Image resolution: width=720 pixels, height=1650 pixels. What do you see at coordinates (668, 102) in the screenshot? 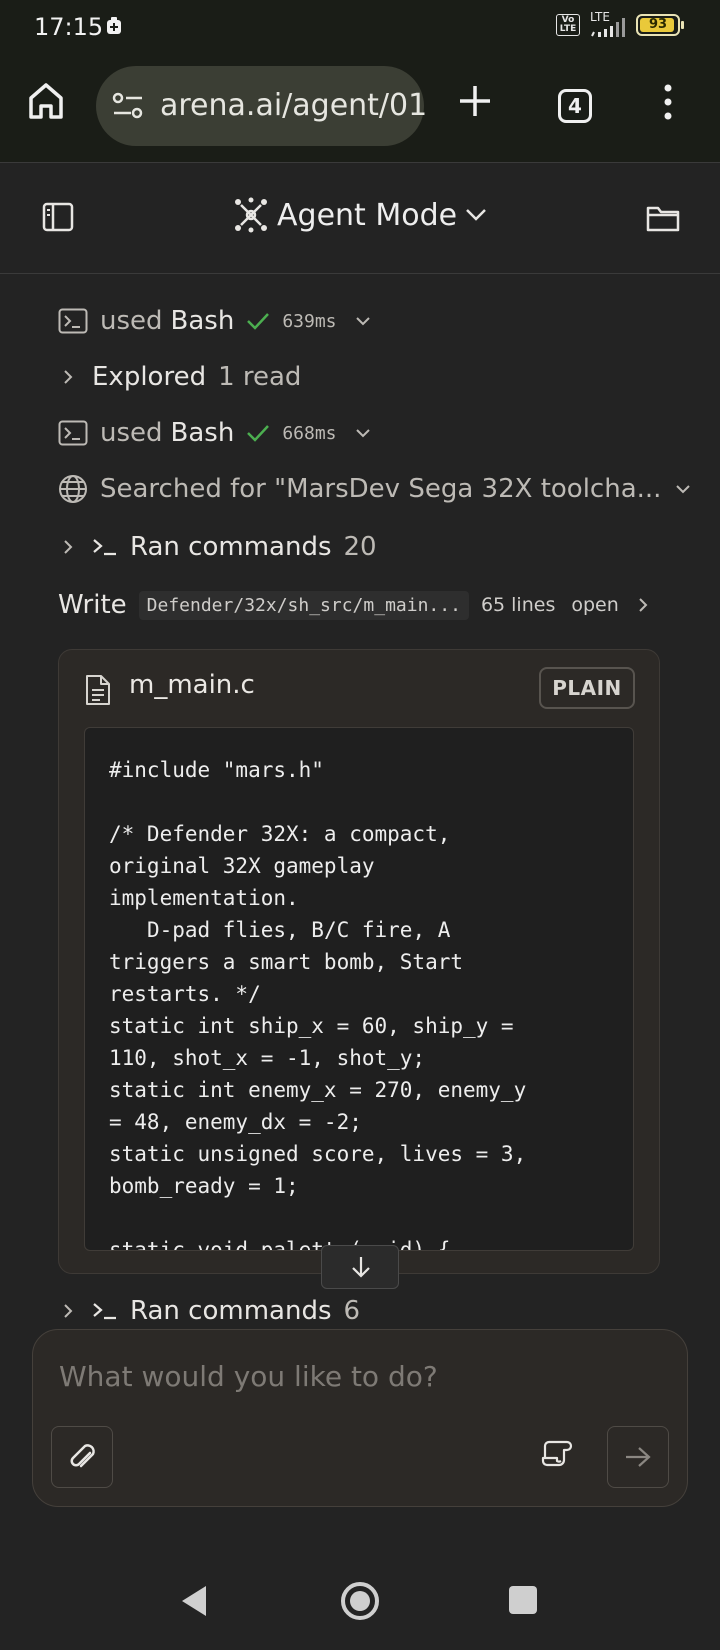
I see `more-menu-icon` at bounding box center [668, 102].